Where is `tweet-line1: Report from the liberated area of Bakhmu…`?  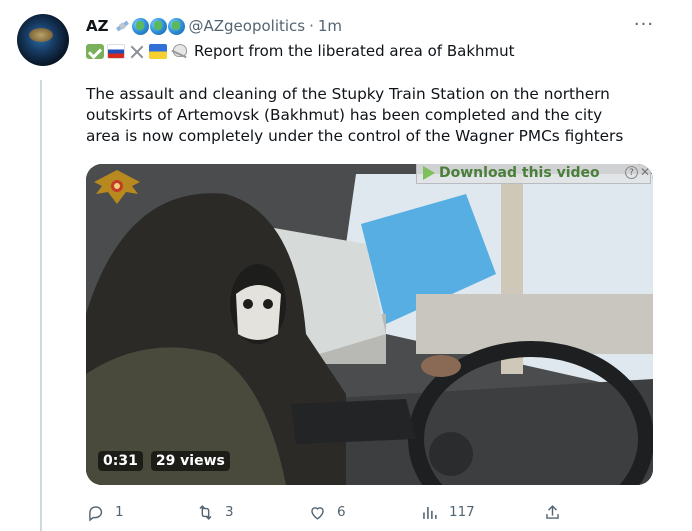 tweet-line1: Report from the liberated area of Bakhmu… is located at coordinates (300, 51).